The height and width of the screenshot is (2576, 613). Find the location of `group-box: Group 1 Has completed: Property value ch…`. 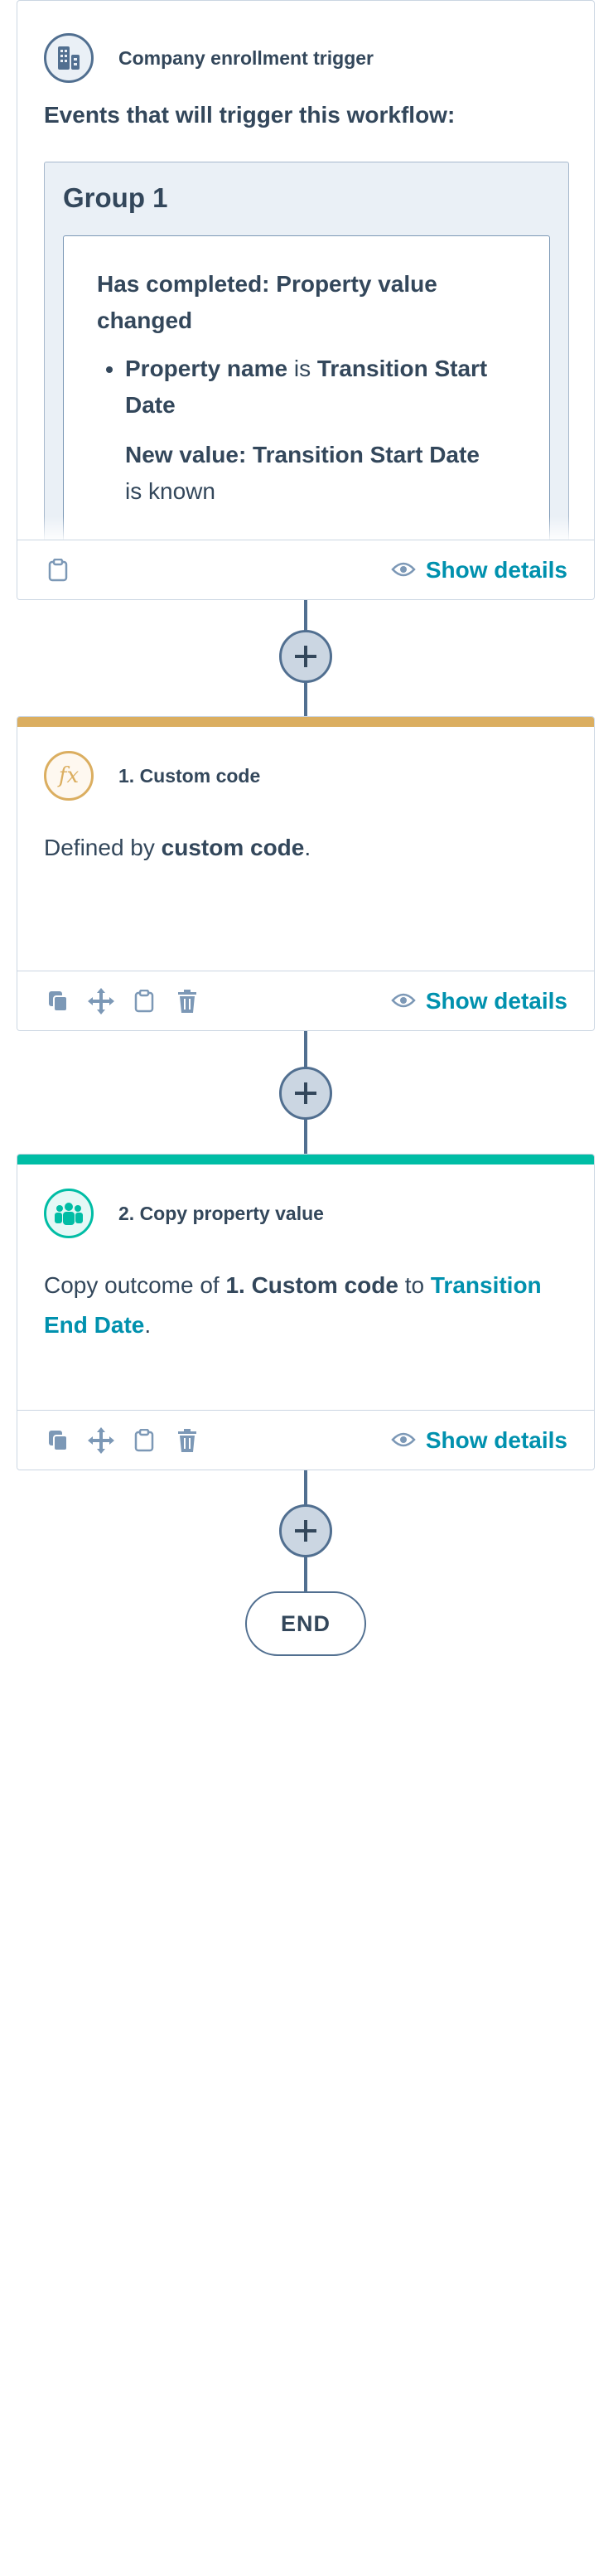

group-box: Group 1 Has completed: Property value ch… is located at coordinates (306, 364).